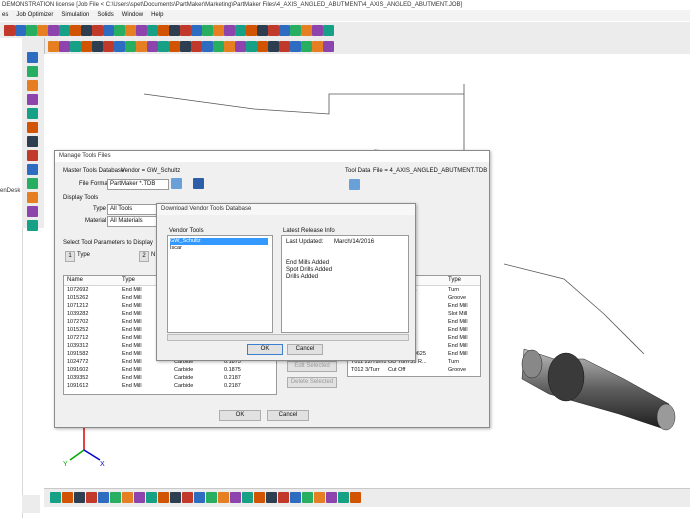 Image resolution: width=690 pixels, height=518 pixels. I want to click on vendor-cancel-button: Cancel, so click(305, 349).